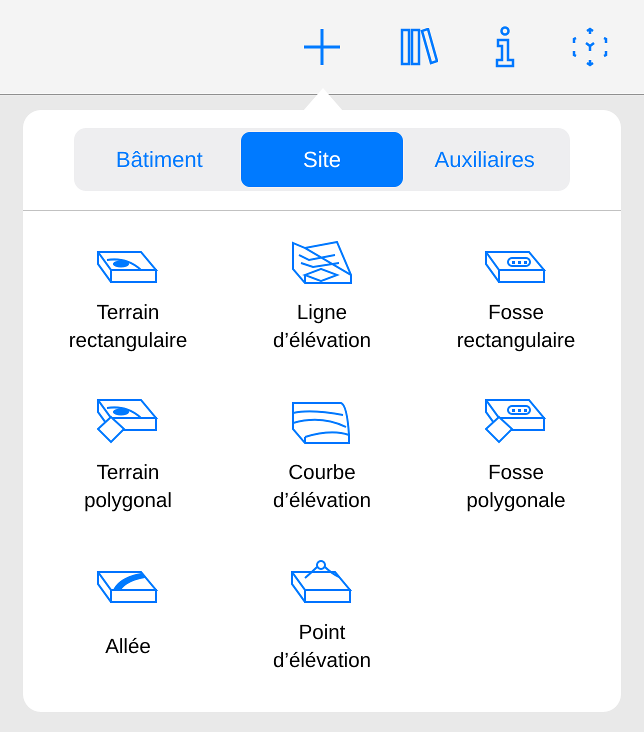 This screenshot has height=732, width=644. Describe the element at coordinates (419, 47) in the screenshot. I see `books-icon` at that location.